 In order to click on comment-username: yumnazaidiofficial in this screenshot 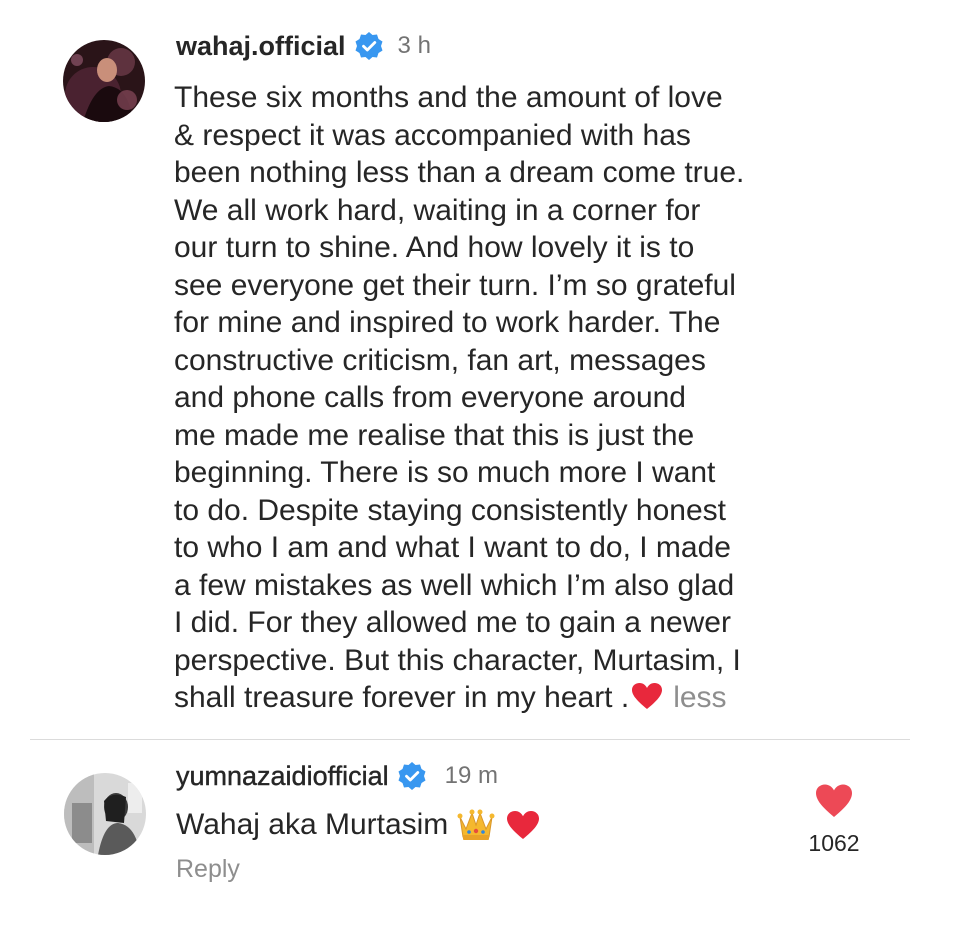, I will do `click(282, 776)`.